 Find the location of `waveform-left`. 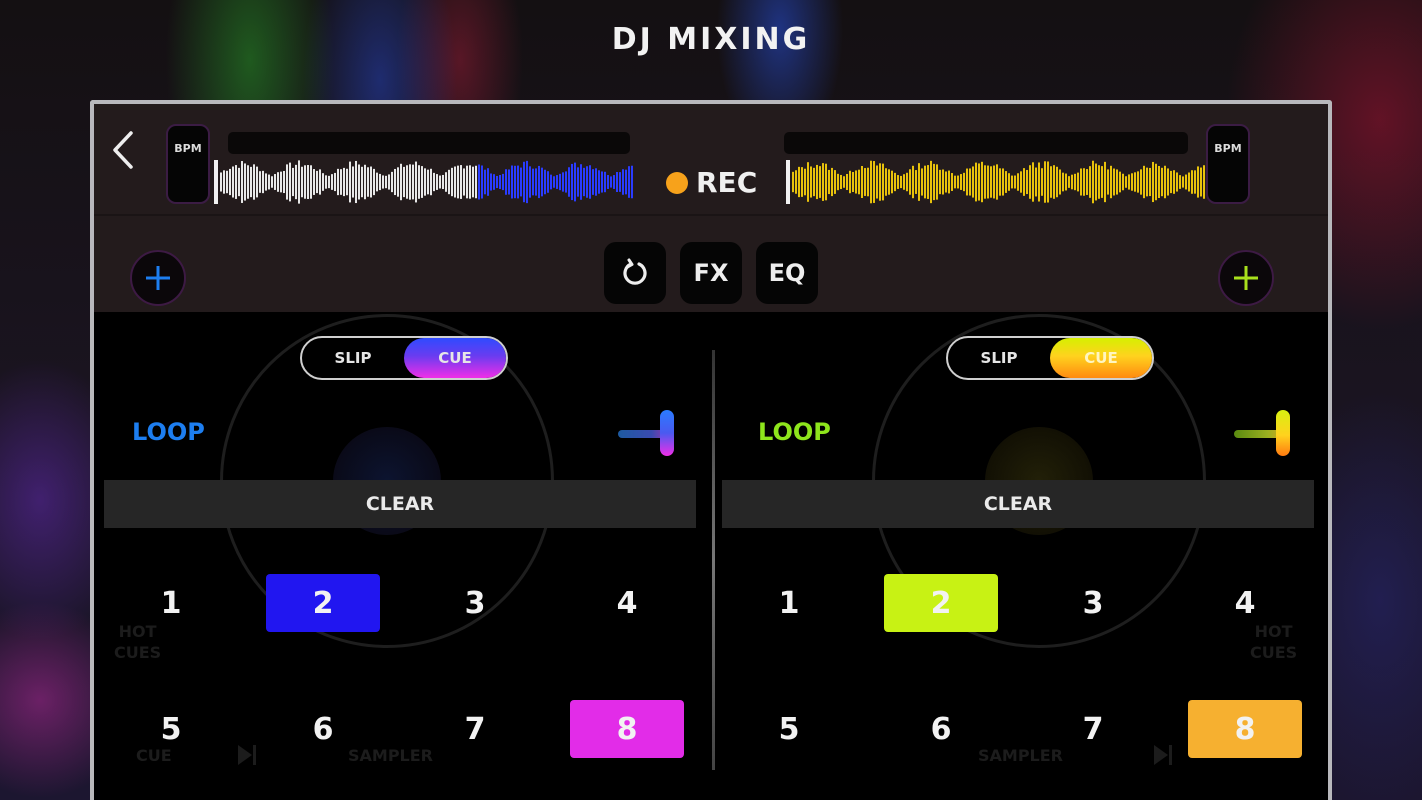

waveform-left is located at coordinates (426, 182).